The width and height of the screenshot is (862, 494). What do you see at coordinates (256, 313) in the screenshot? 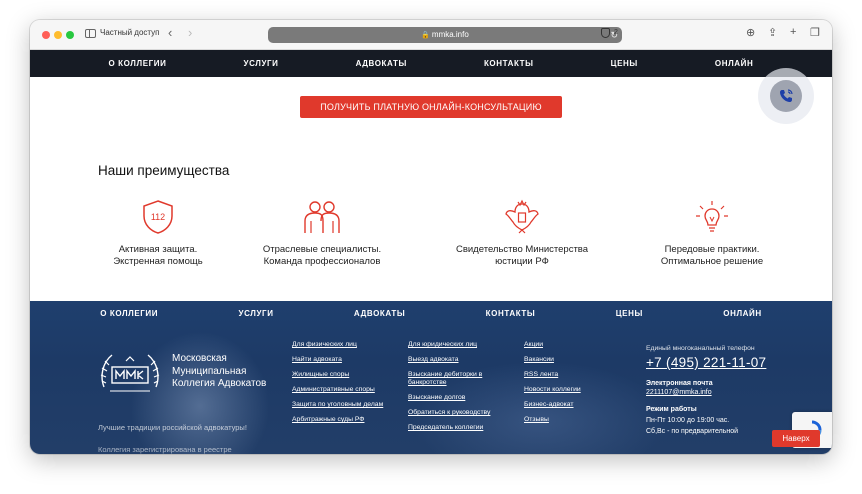
I see `footer-nav-services: УСЛУГИ` at bounding box center [256, 313].